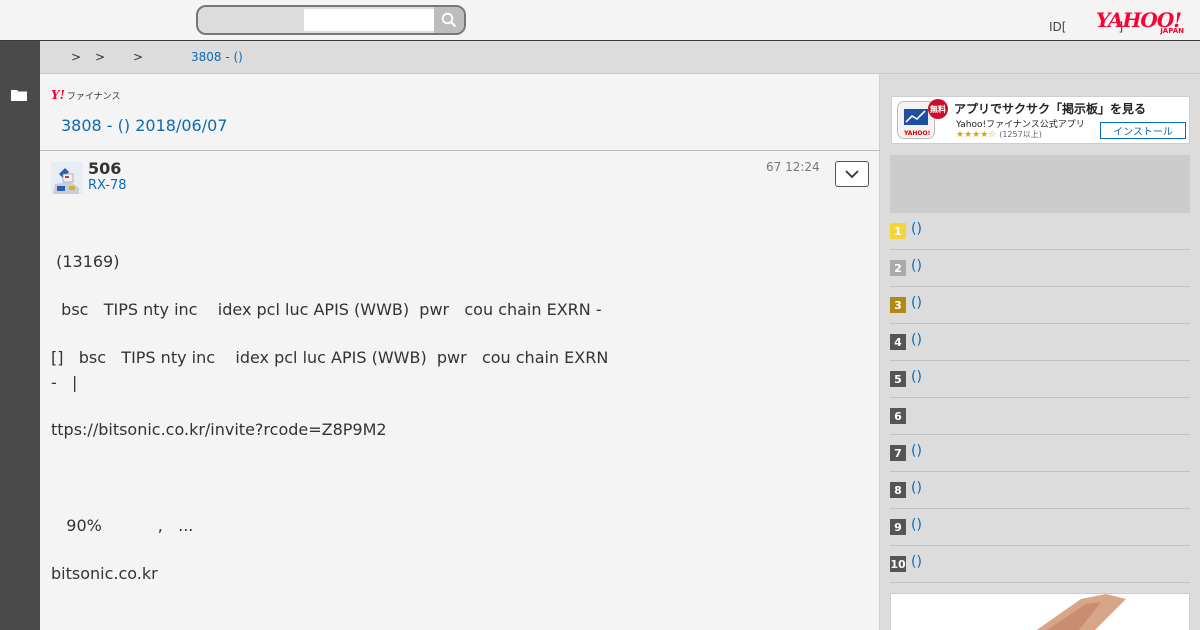 This screenshot has width=1200, height=630. I want to click on ranking-item: 2 (), so click(1040, 268).